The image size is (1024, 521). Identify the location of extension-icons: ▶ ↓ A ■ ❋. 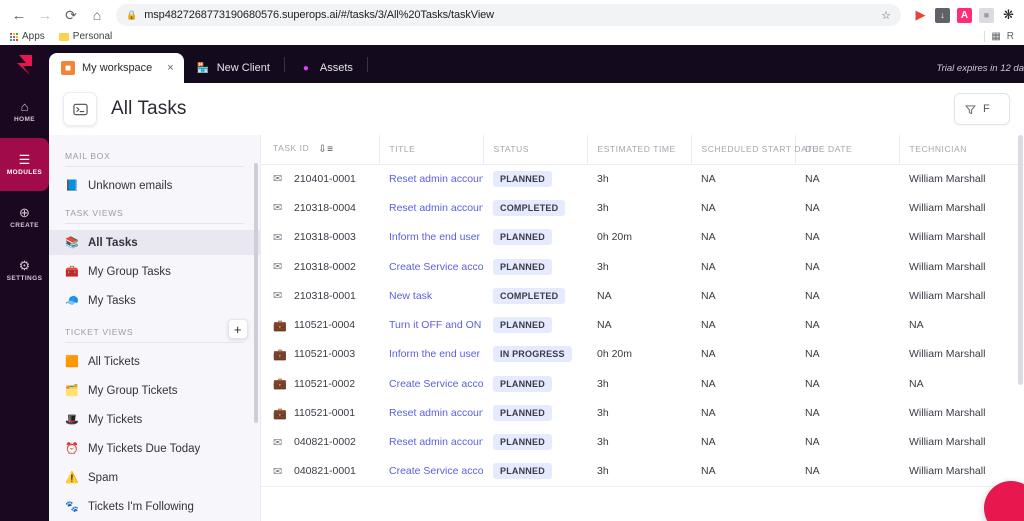
(960, 15).